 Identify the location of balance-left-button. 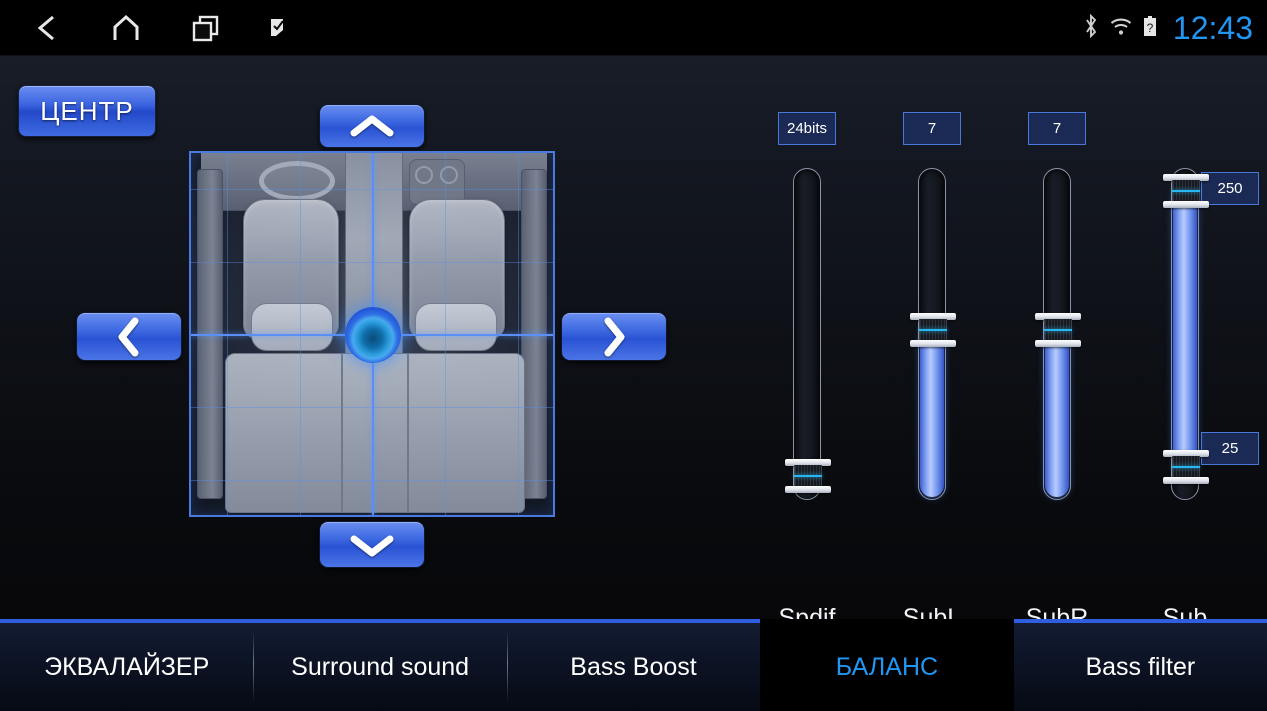
(129, 336).